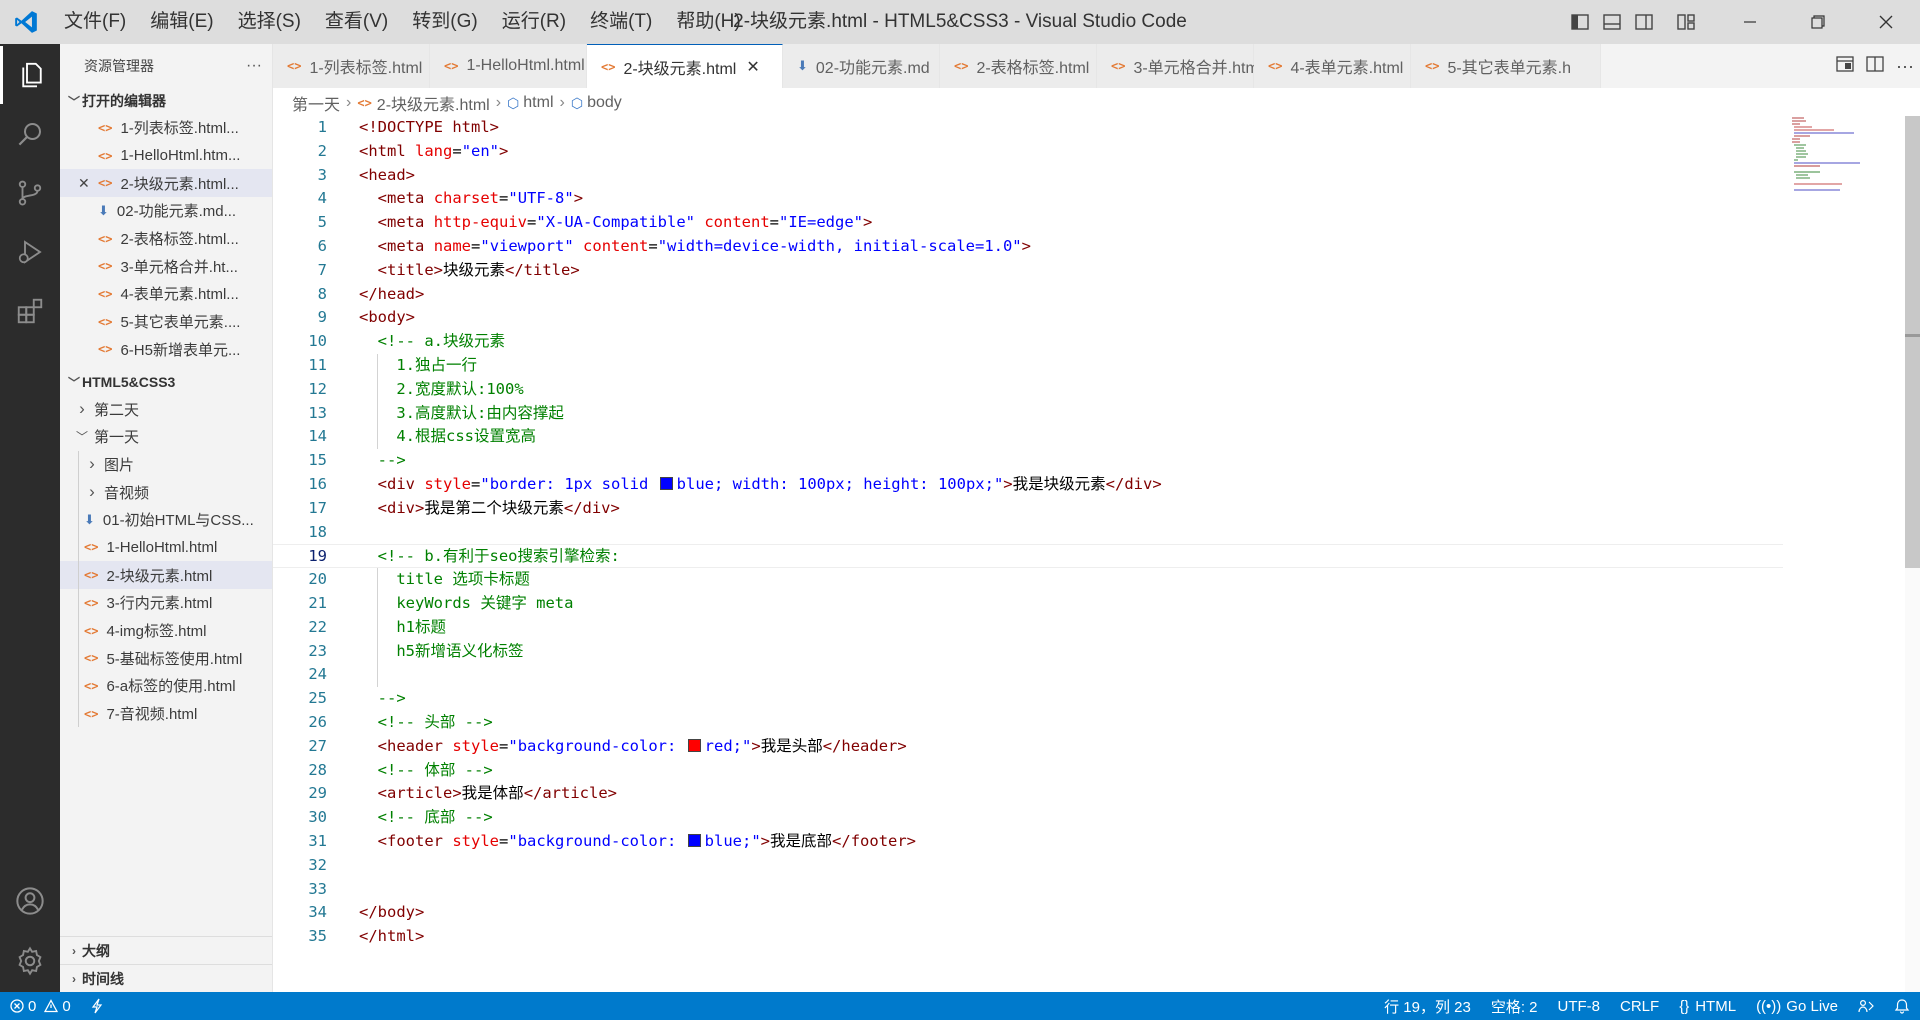  Describe the element at coordinates (166, 464) in the screenshot. I see `tree-folder: › 图片` at that location.